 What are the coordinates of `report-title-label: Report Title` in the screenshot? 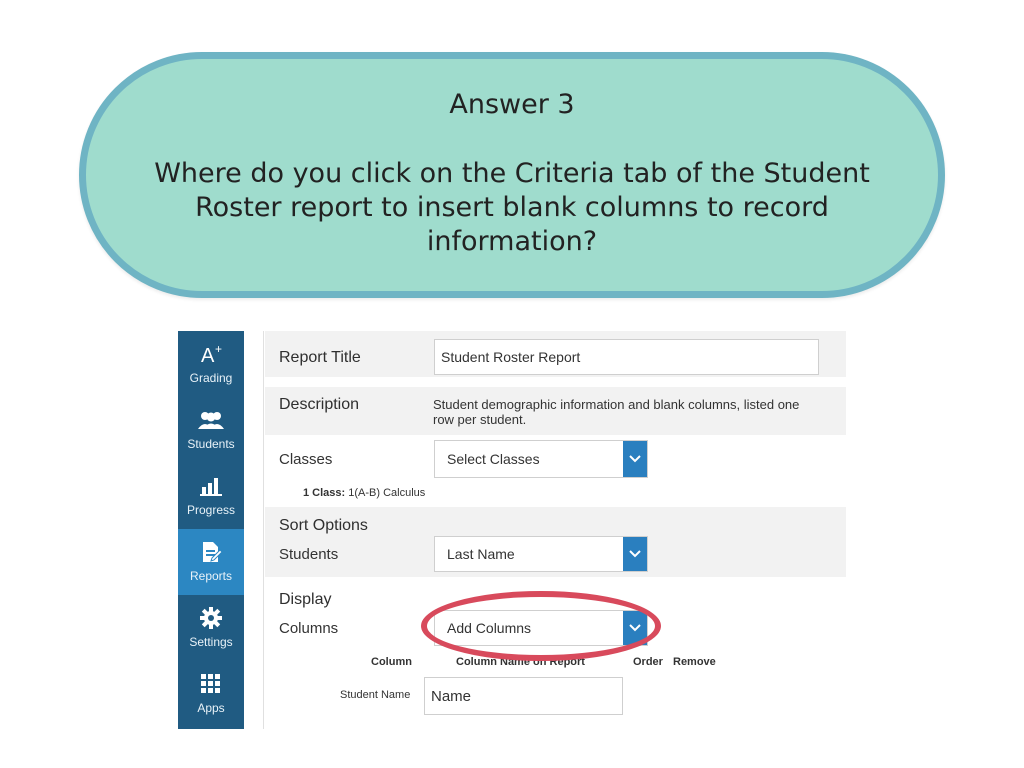 It's located at (320, 357).